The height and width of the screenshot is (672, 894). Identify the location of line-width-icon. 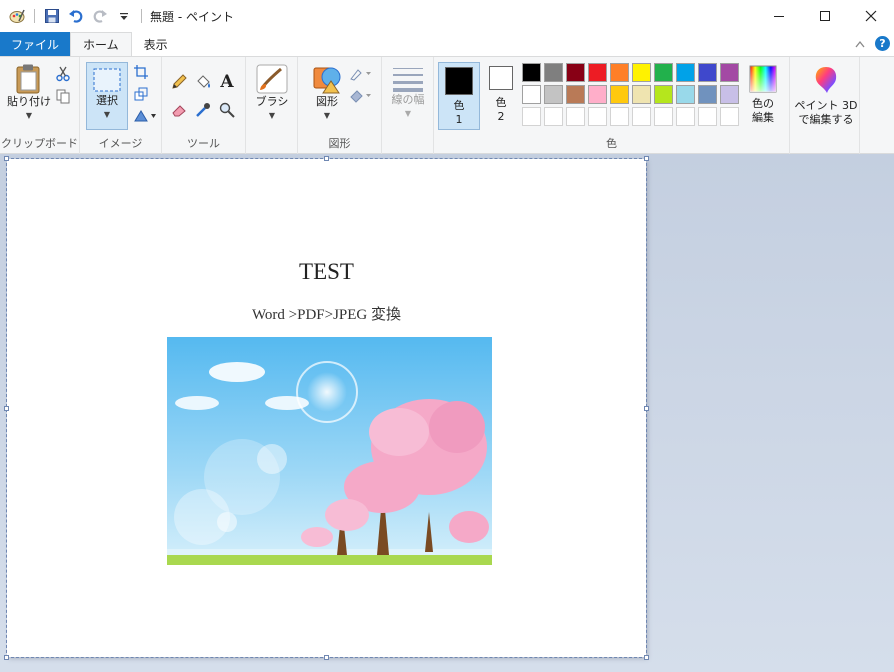
(408, 80).